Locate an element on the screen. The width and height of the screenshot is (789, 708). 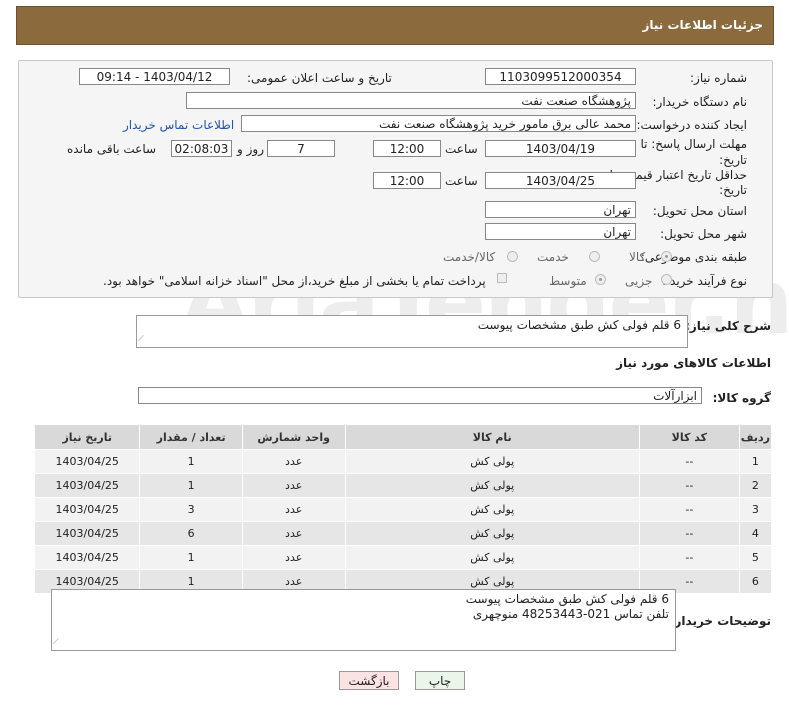
price-time-label: ساعت is located at coordinates (461, 181).